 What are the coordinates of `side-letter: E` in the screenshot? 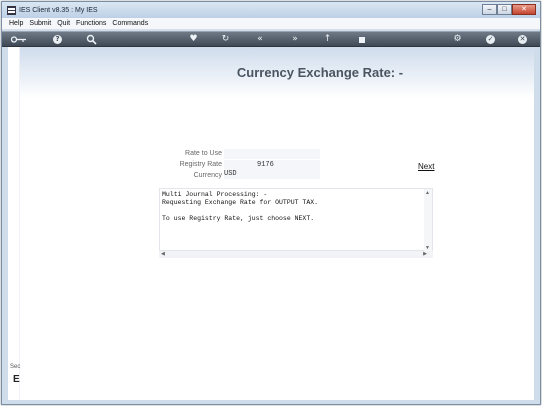 It's located at (16, 379).